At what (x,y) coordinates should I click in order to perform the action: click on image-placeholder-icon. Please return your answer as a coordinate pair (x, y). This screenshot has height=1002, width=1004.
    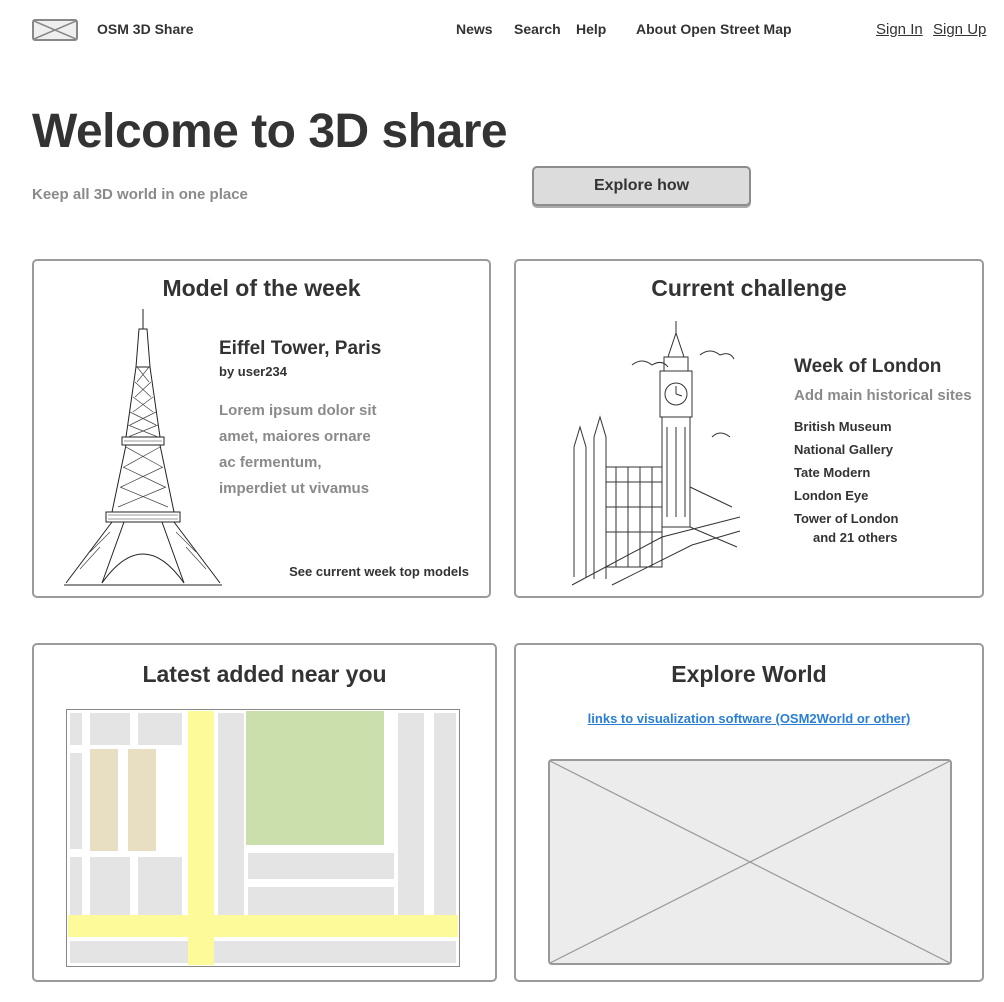
    Looking at the image, I should click on (750, 862).